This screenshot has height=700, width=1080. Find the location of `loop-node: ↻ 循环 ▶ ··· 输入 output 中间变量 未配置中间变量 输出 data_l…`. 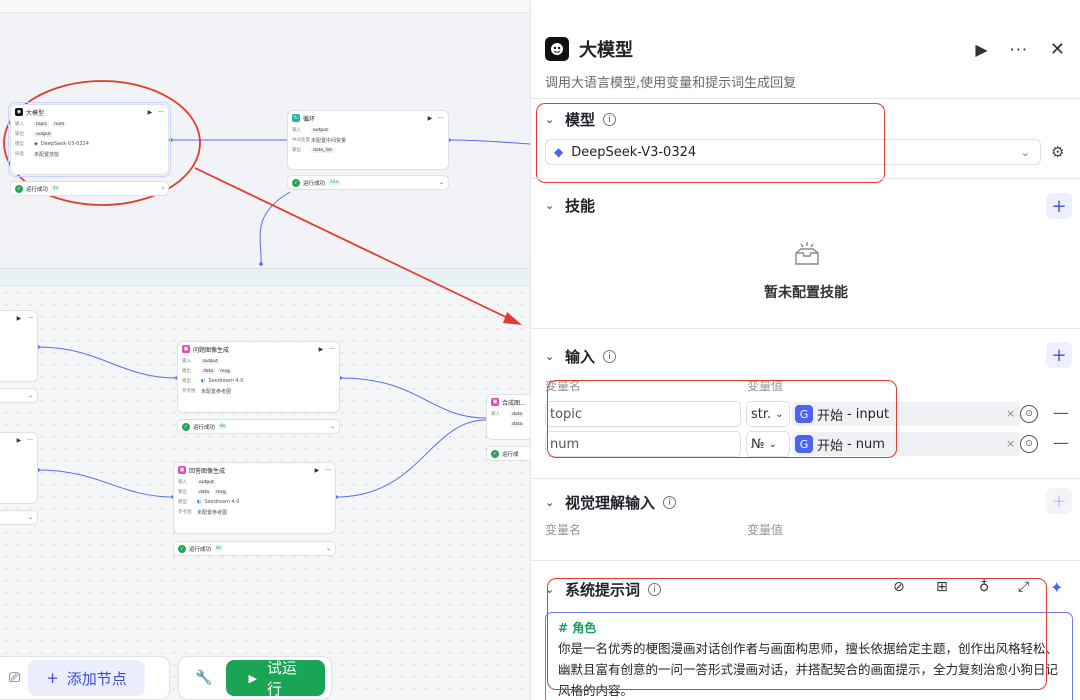

loop-node: ↻ 循环 ▶ ··· 输入 output 中间变量 未配置中间变量 输出 data_l… is located at coordinates (368, 140).